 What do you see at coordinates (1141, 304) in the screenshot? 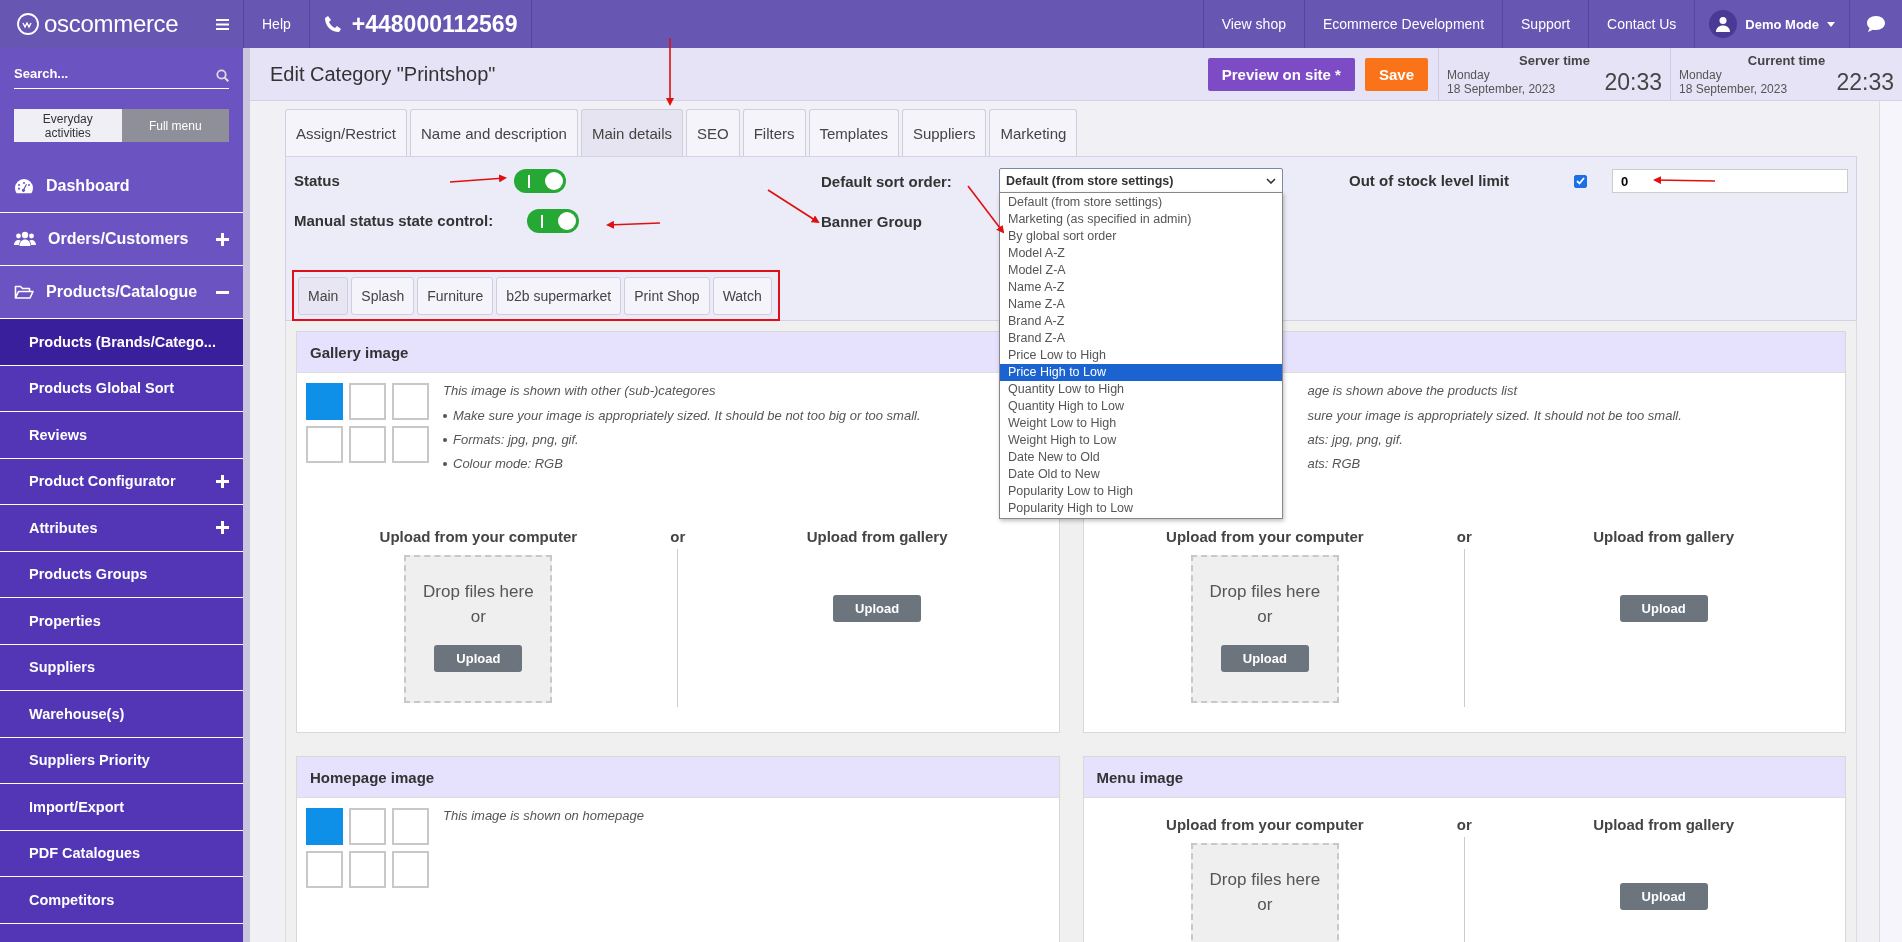
I see `dropdown-option: Name Z-A` at bounding box center [1141, 304].